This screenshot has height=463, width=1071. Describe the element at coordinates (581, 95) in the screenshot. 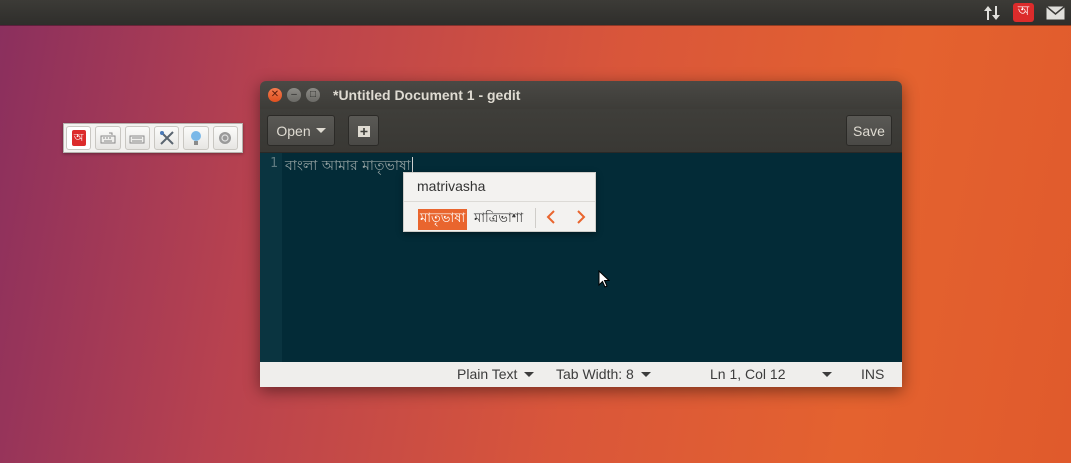

I see `title-bar: ✕ – □ *Untitled Document 1 - gedit` at that location.